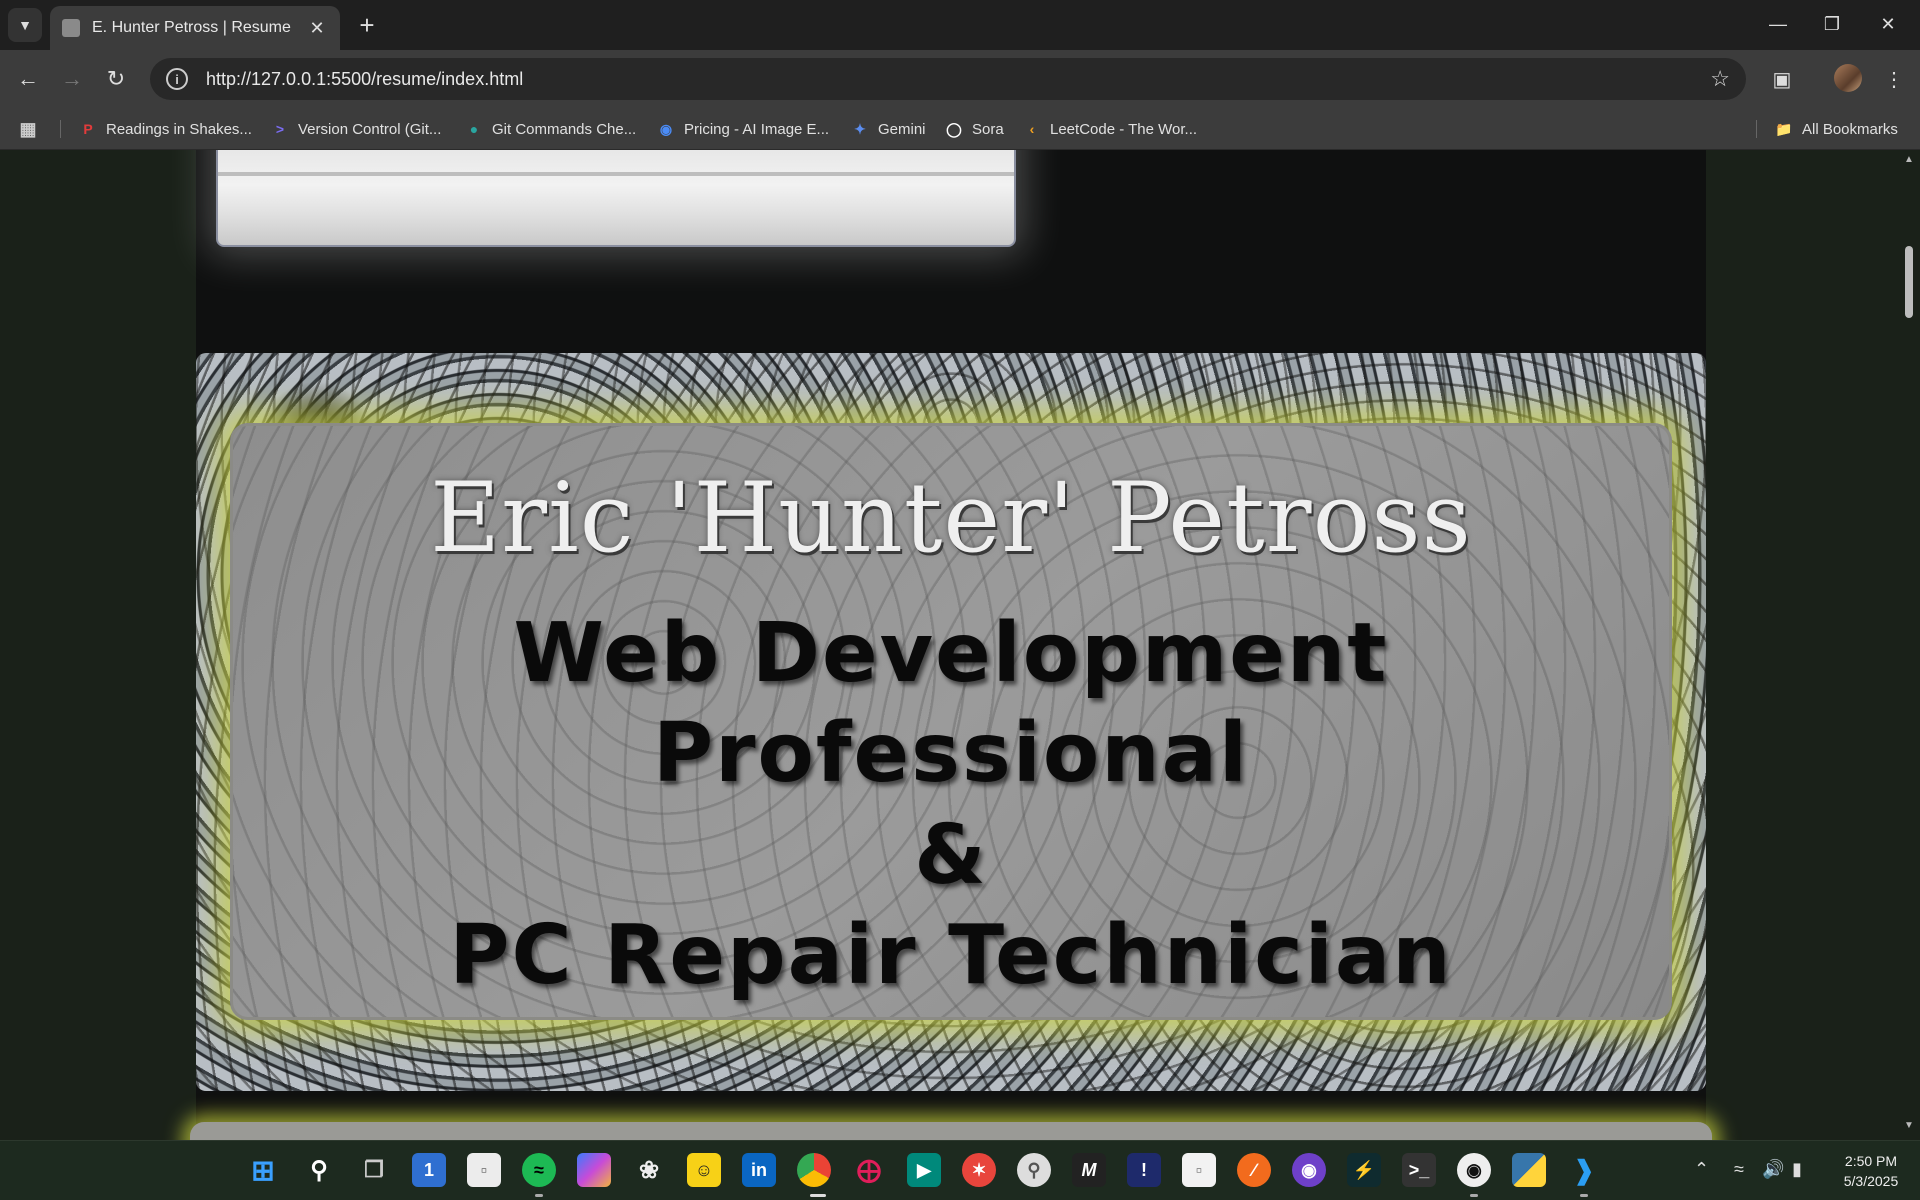  What do you see at coordinates (1888, 24) in the screenshot?
I see `close-window-icon: ✕` at bounding box center [1888, 24].